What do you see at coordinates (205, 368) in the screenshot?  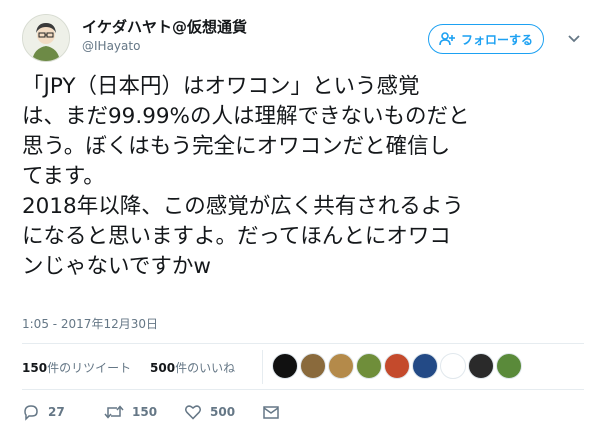 I see `like-stat-label: 件のいいね` at bounding box center [205, 368].